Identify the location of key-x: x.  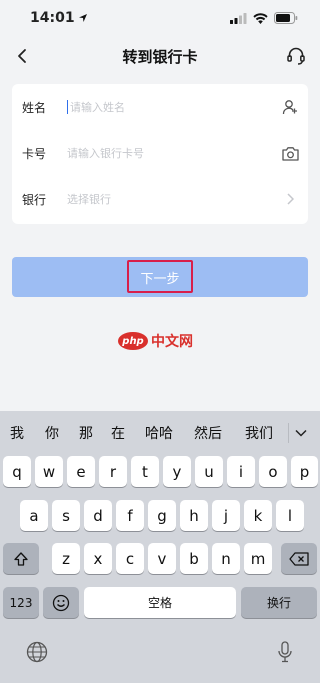
(98, 558).